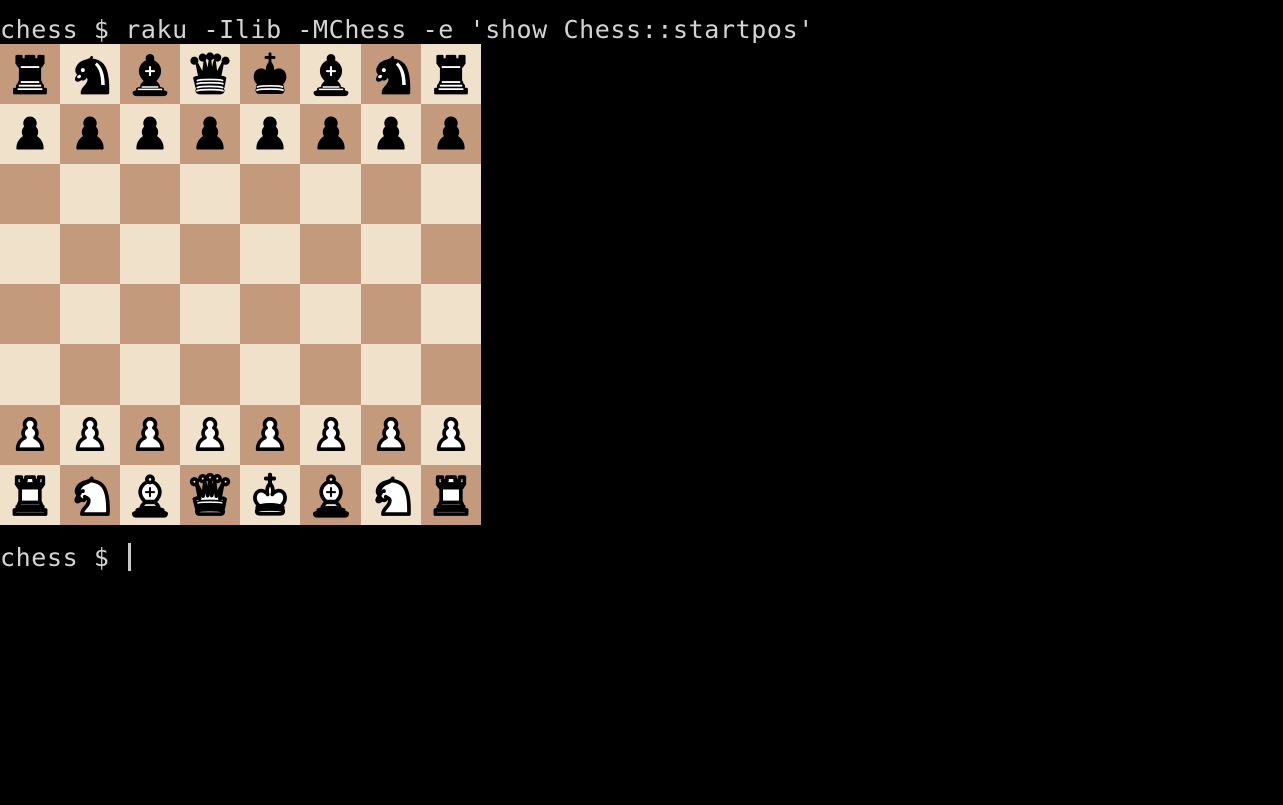 Image resolution: width=1283 pixels, height=805 pixels. I want to click on piece-black-queen-icon, so click(210, 74).